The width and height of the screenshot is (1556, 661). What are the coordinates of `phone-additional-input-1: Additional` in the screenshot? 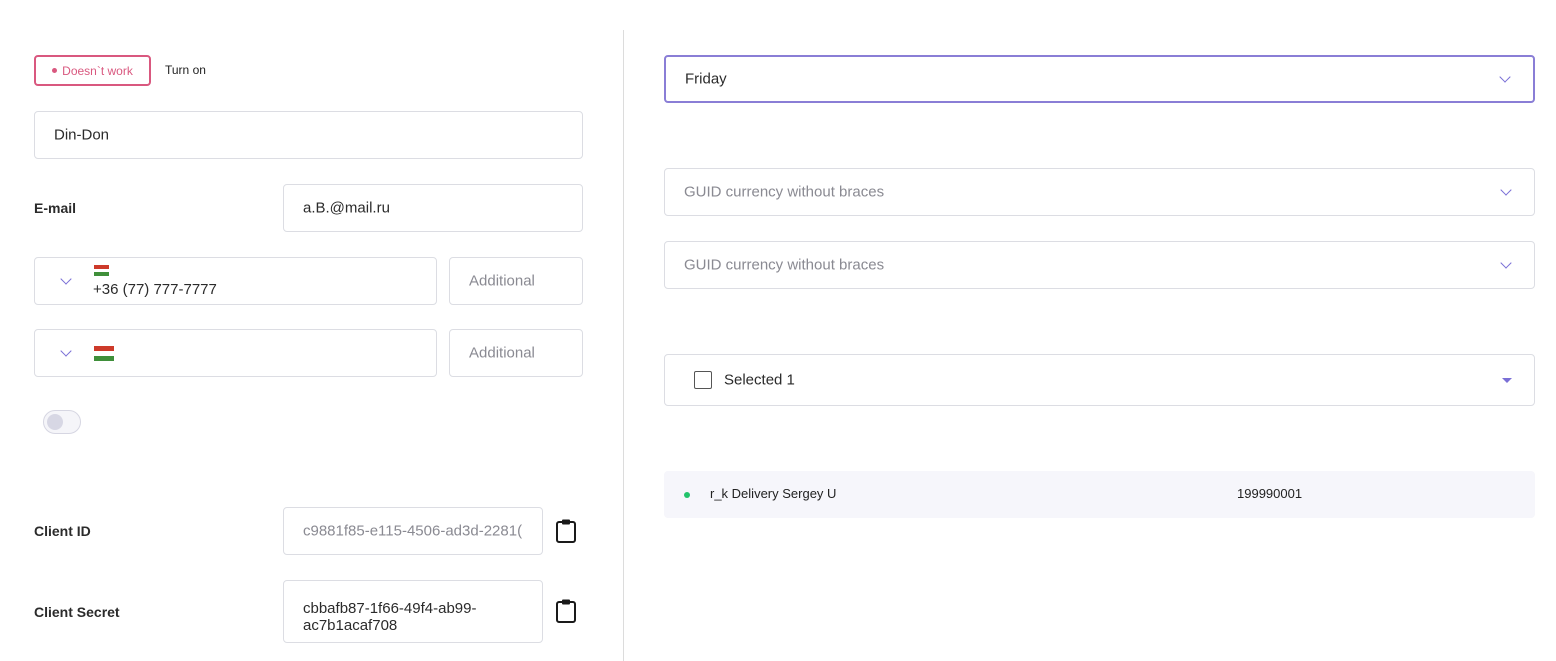 It's located at (516, 281).